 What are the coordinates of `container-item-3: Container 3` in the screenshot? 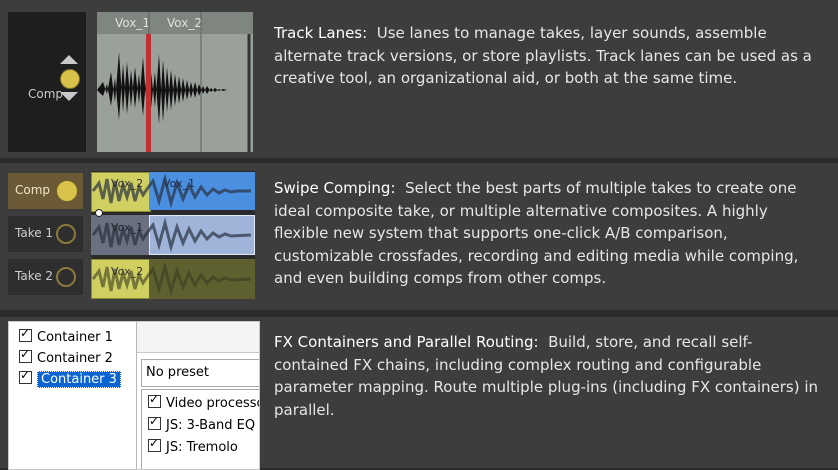 It's located at (70, 378).